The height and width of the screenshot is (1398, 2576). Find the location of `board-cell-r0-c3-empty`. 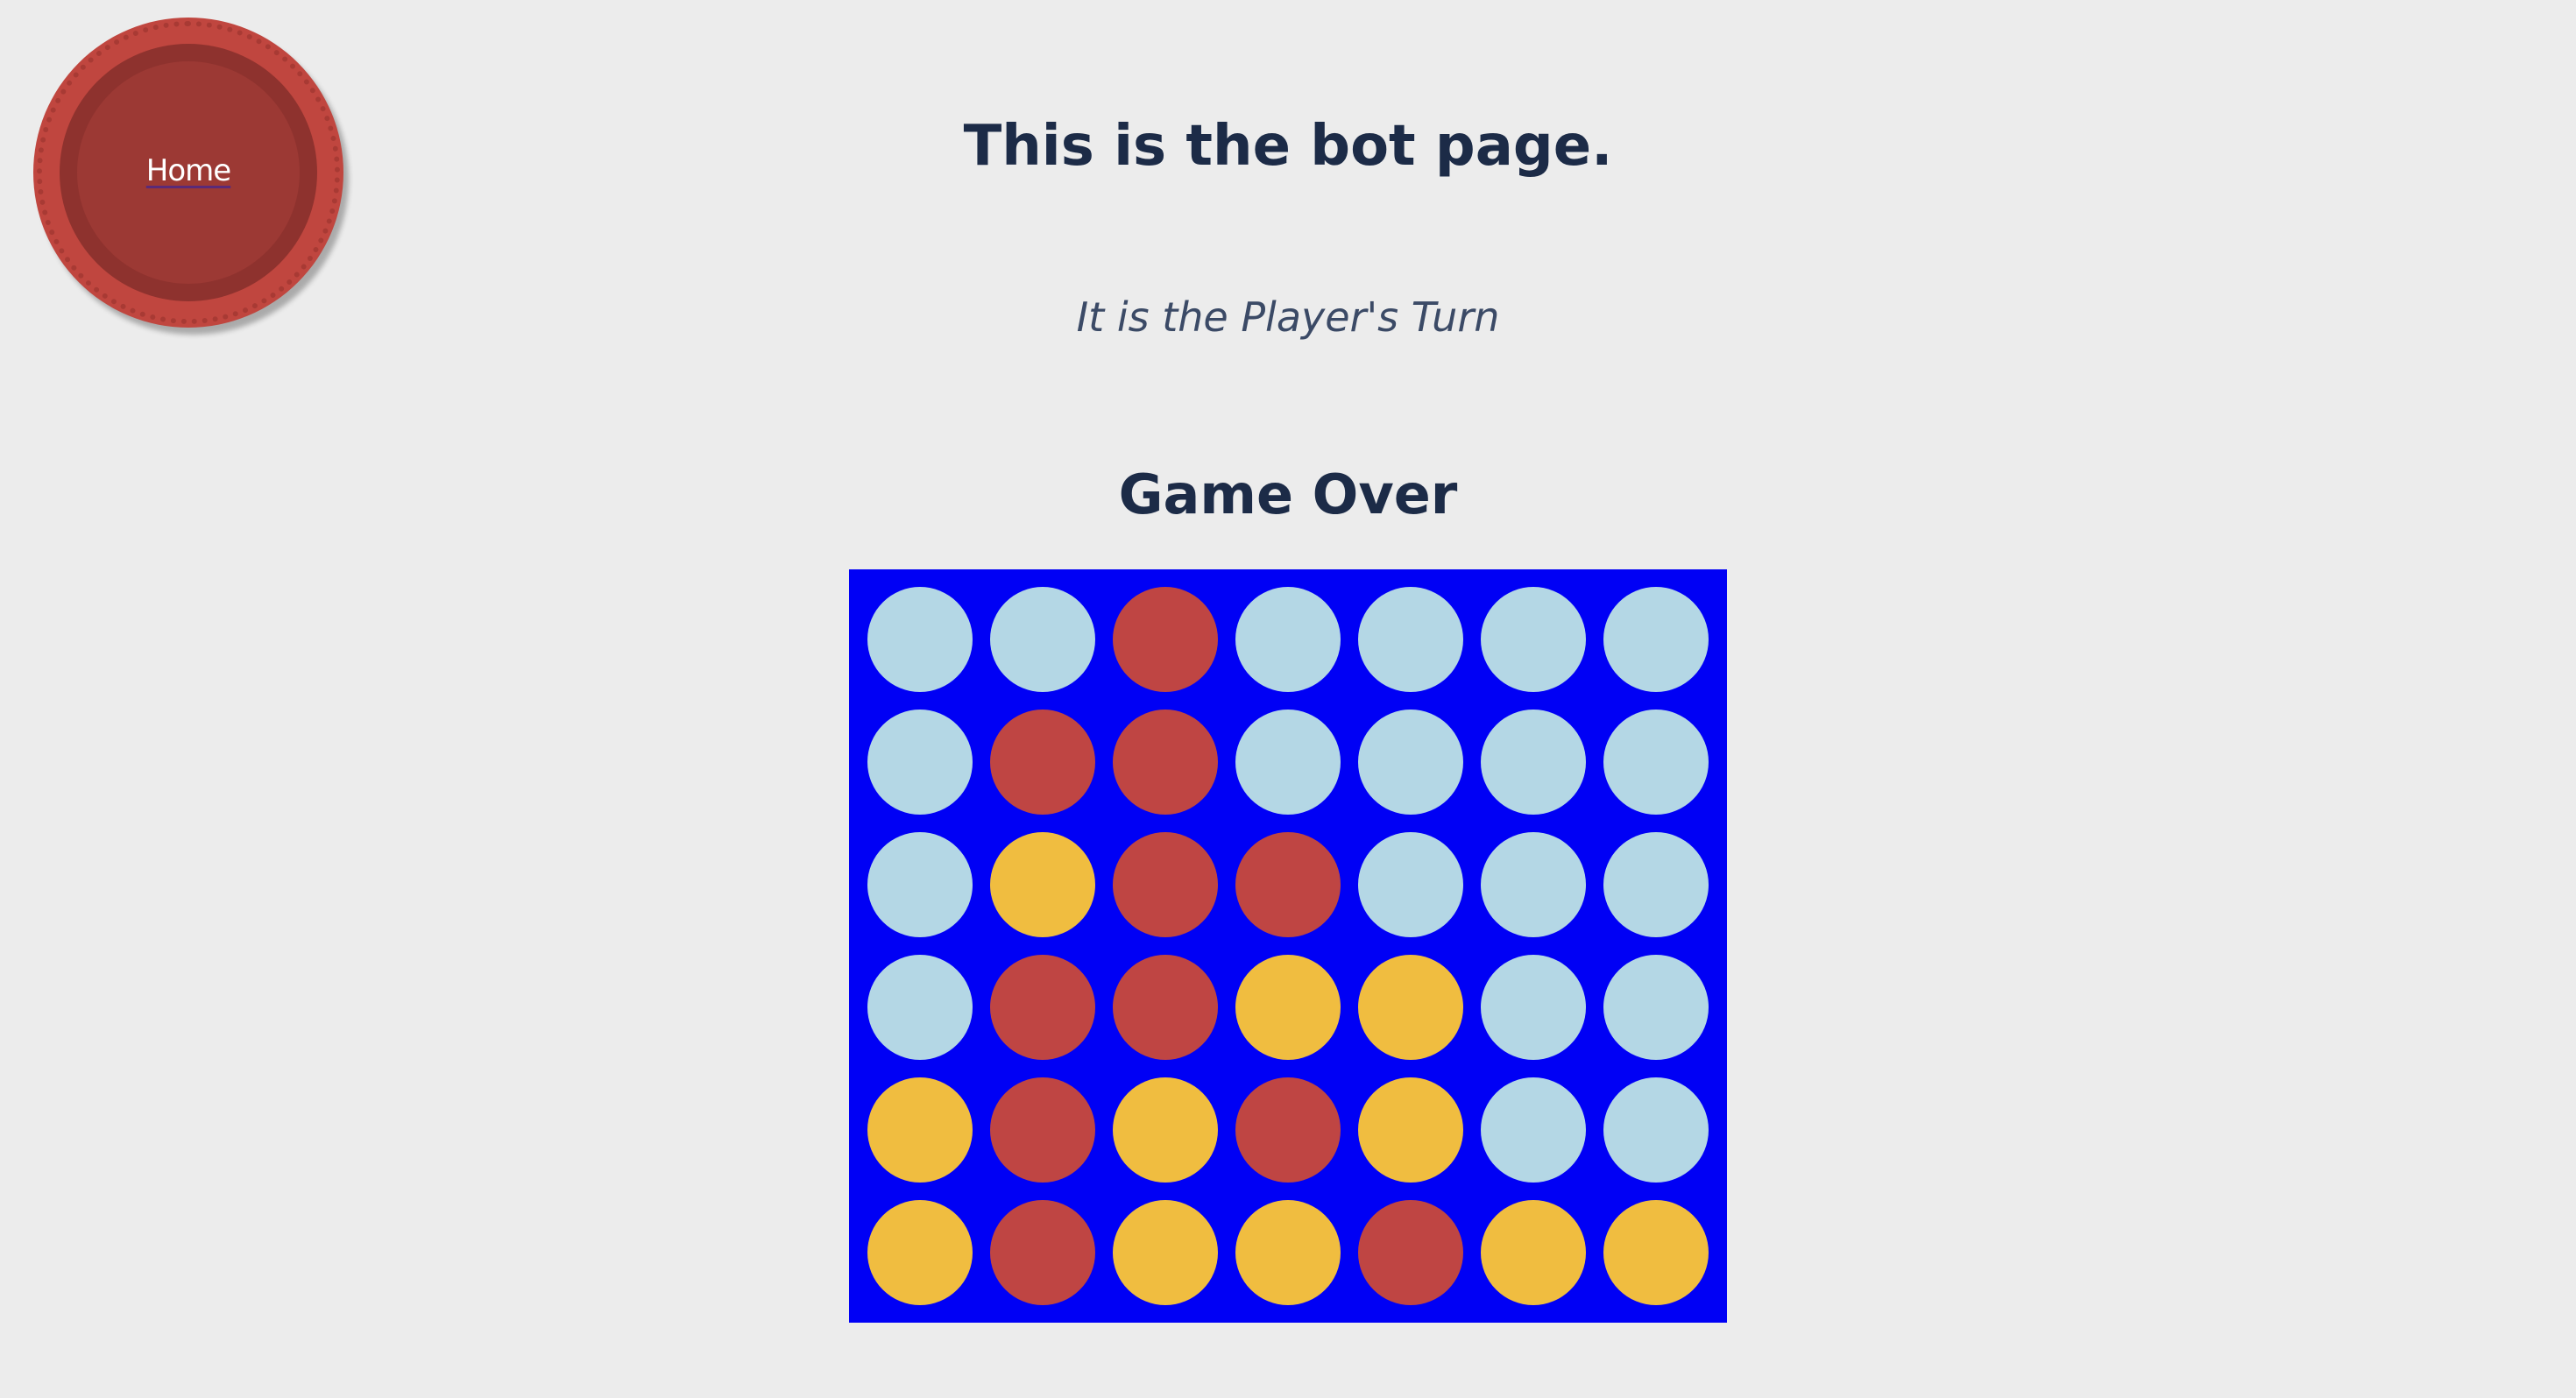

board-cell-r0-c3-empty is located at coordinates (1288, 639).